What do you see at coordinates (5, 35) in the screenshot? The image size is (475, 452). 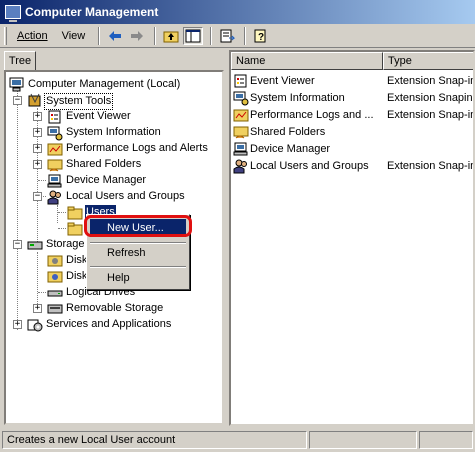 I see `toolbar-grip` at bounding box center [5, 35].